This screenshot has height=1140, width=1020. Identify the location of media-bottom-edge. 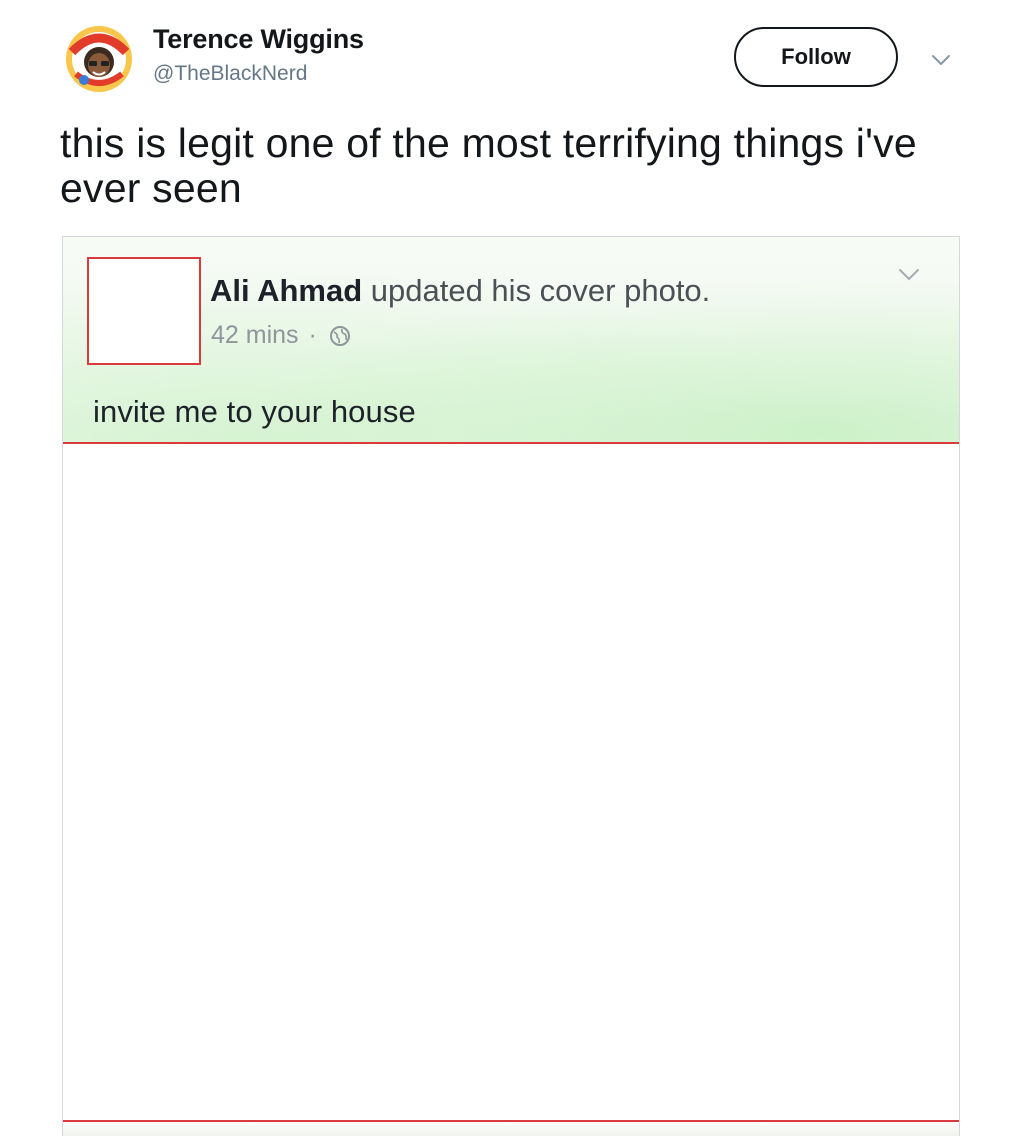
(511, 1129).